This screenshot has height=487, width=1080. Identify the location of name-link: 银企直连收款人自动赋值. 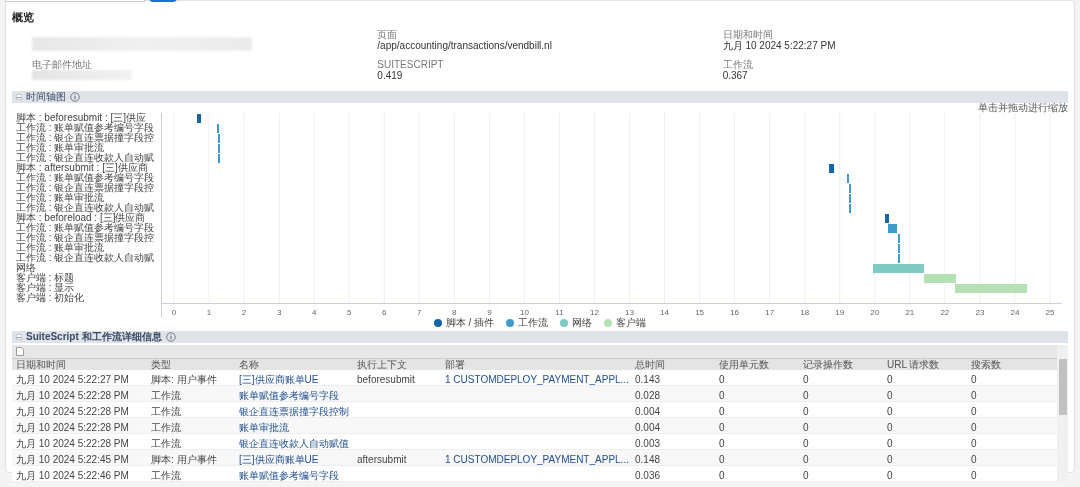
(294, 443).